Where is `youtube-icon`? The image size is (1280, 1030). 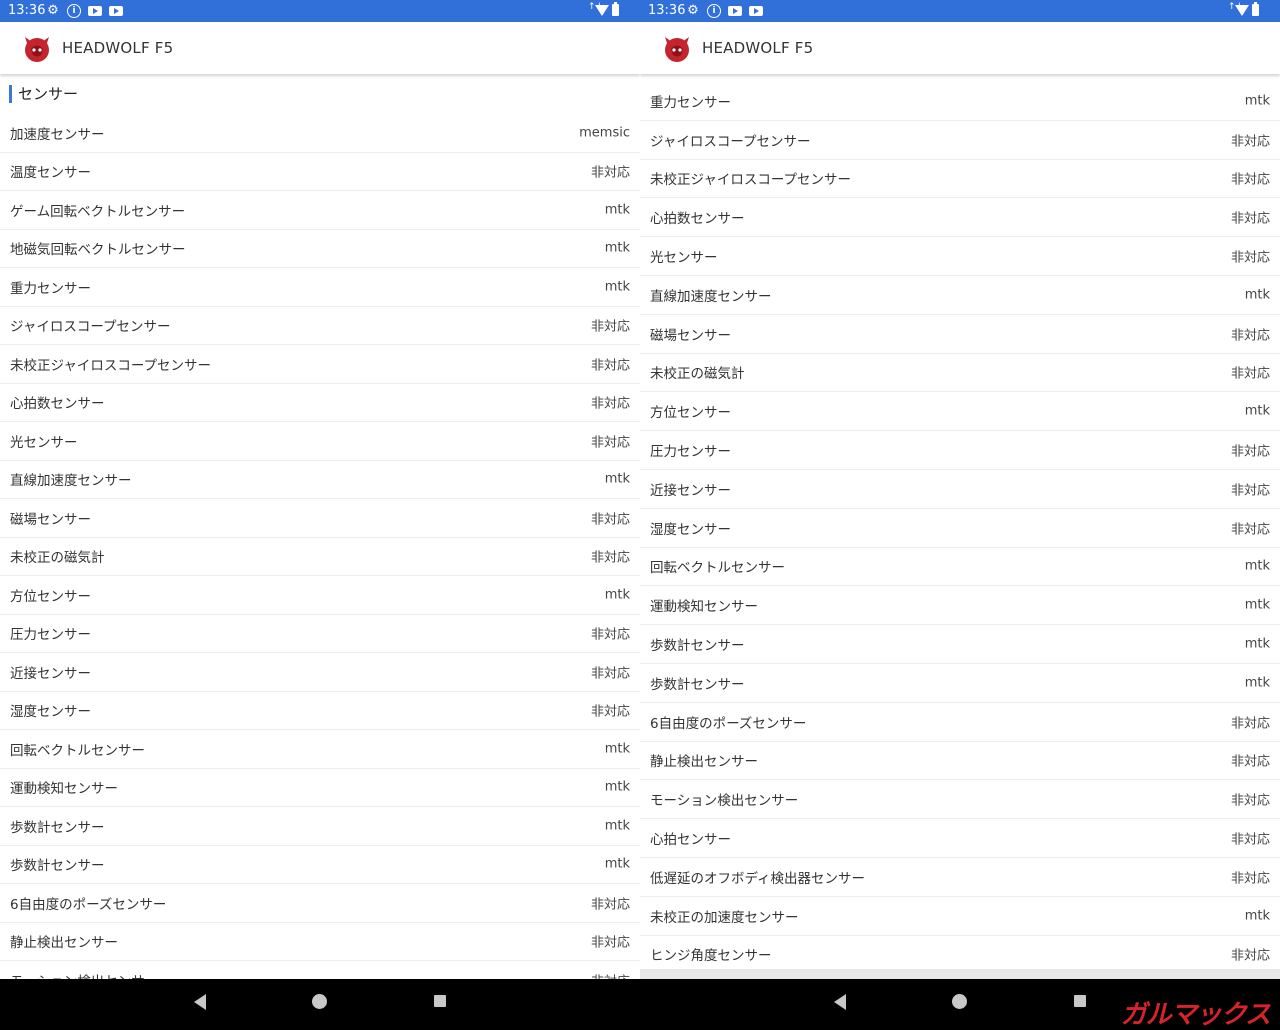
youtube-icon is located at coordinates (756, 11).